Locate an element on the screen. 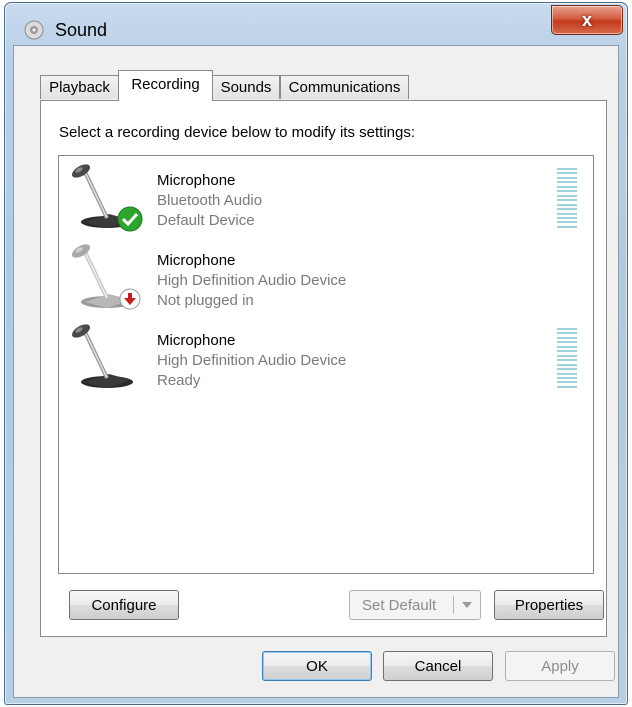  close-button: x is located at coordinates (587, 20).